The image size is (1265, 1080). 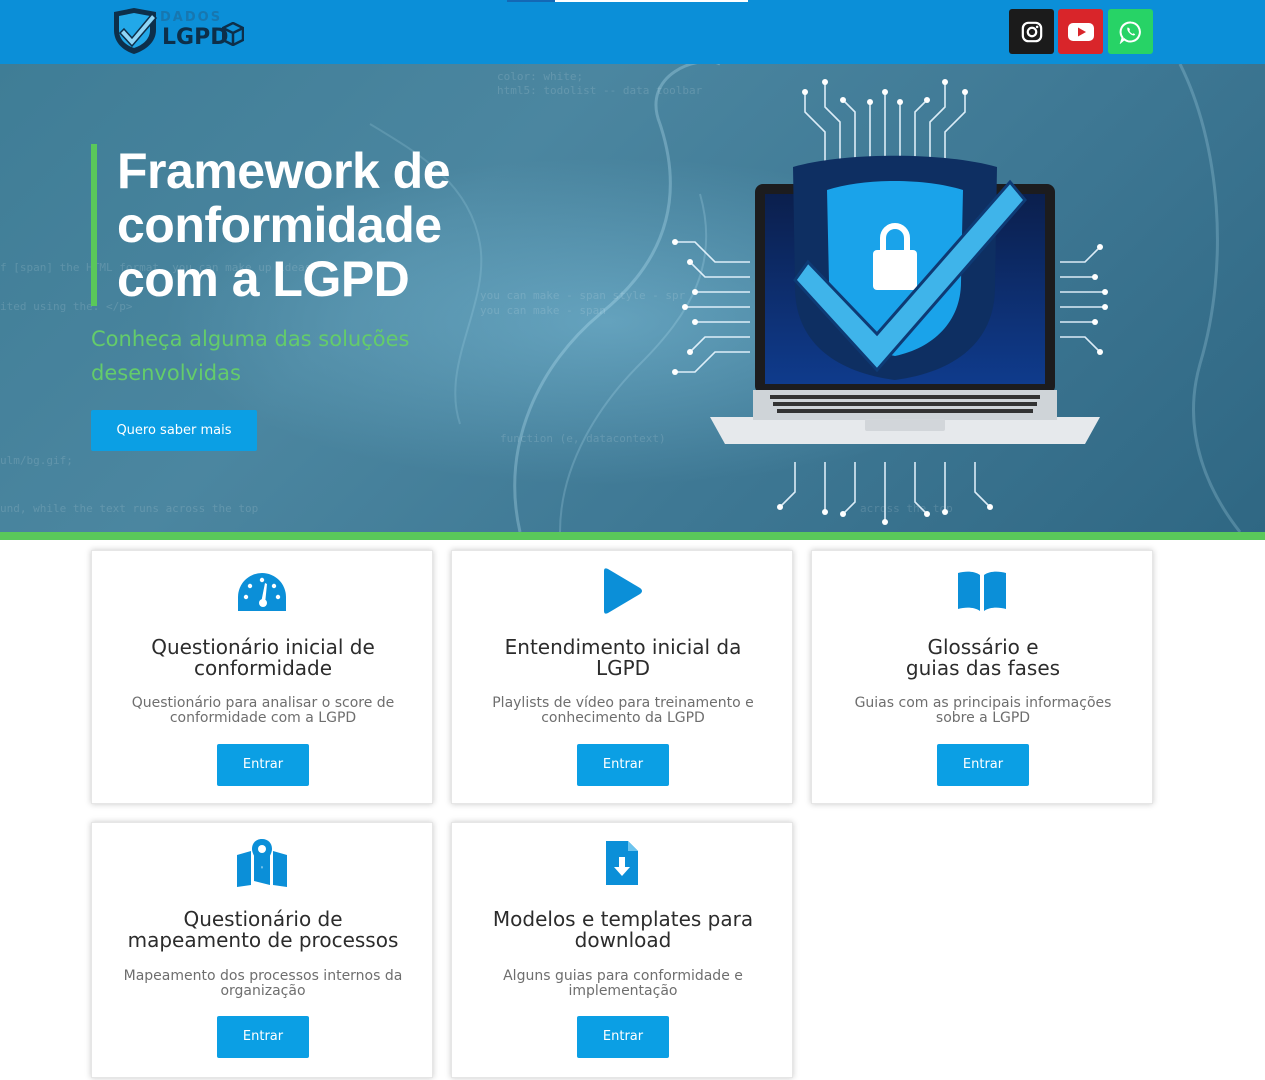 I want to click on card-description-line: Guias com as principais informações, so click(x=983, y=703).